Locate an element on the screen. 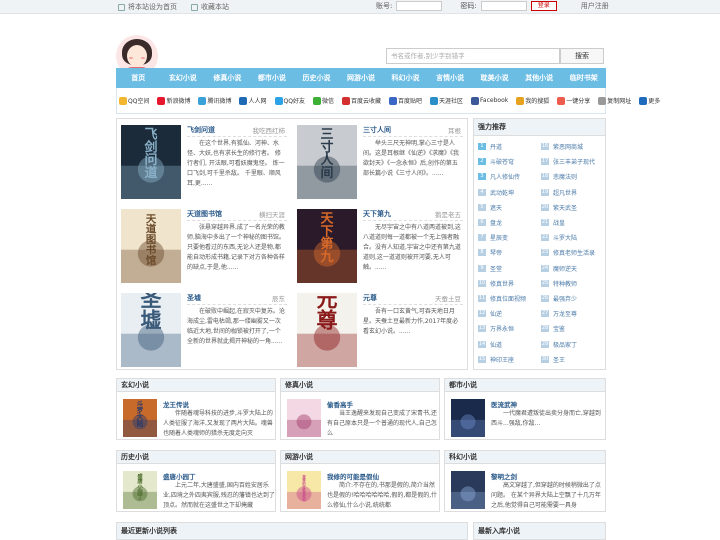 Image resolution: width=720 pixels, height=540 pixels. search-button: 搜索 is located at coordinates (582, 56).